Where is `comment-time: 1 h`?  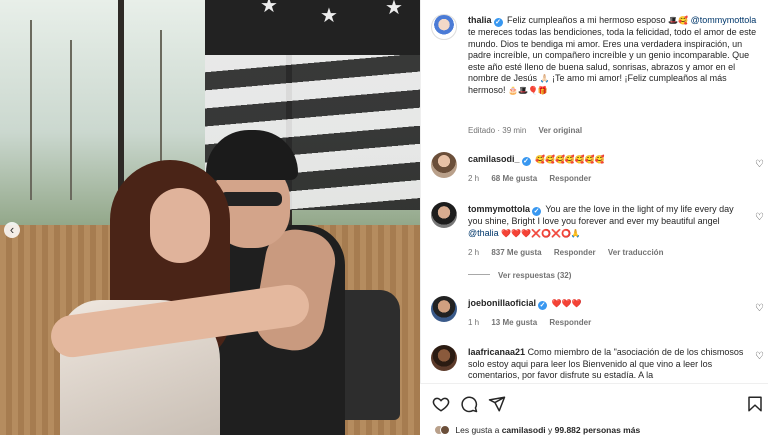 comment-time: 1 h is located at coordinates (473, 322).